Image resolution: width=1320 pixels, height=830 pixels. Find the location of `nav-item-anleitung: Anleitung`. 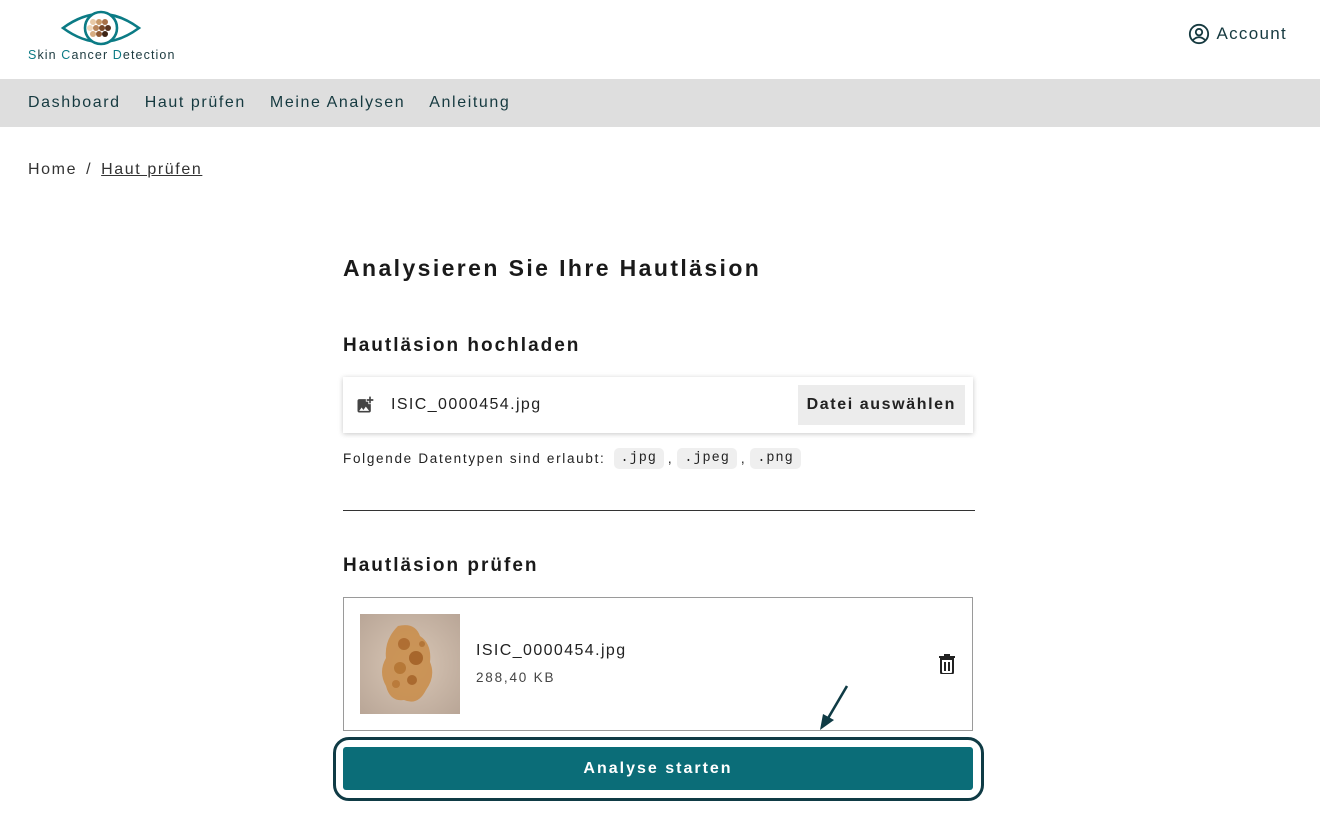

nav-item-anleitung: Anleitung is located at coordinates (469, 103).